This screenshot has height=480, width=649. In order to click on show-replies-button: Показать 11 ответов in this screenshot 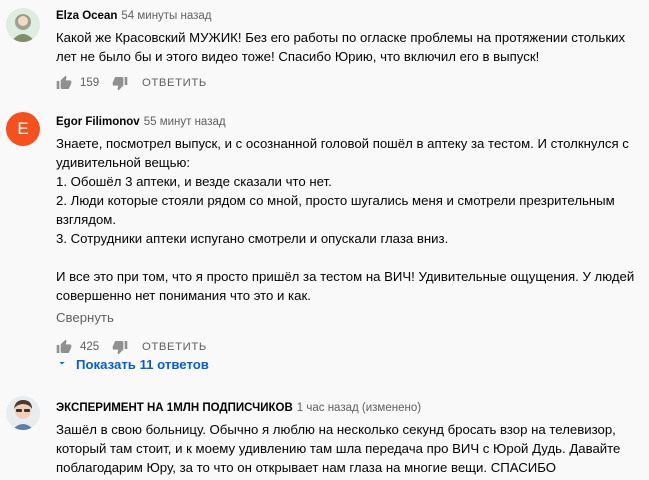, I will do `click(132, 364)`.